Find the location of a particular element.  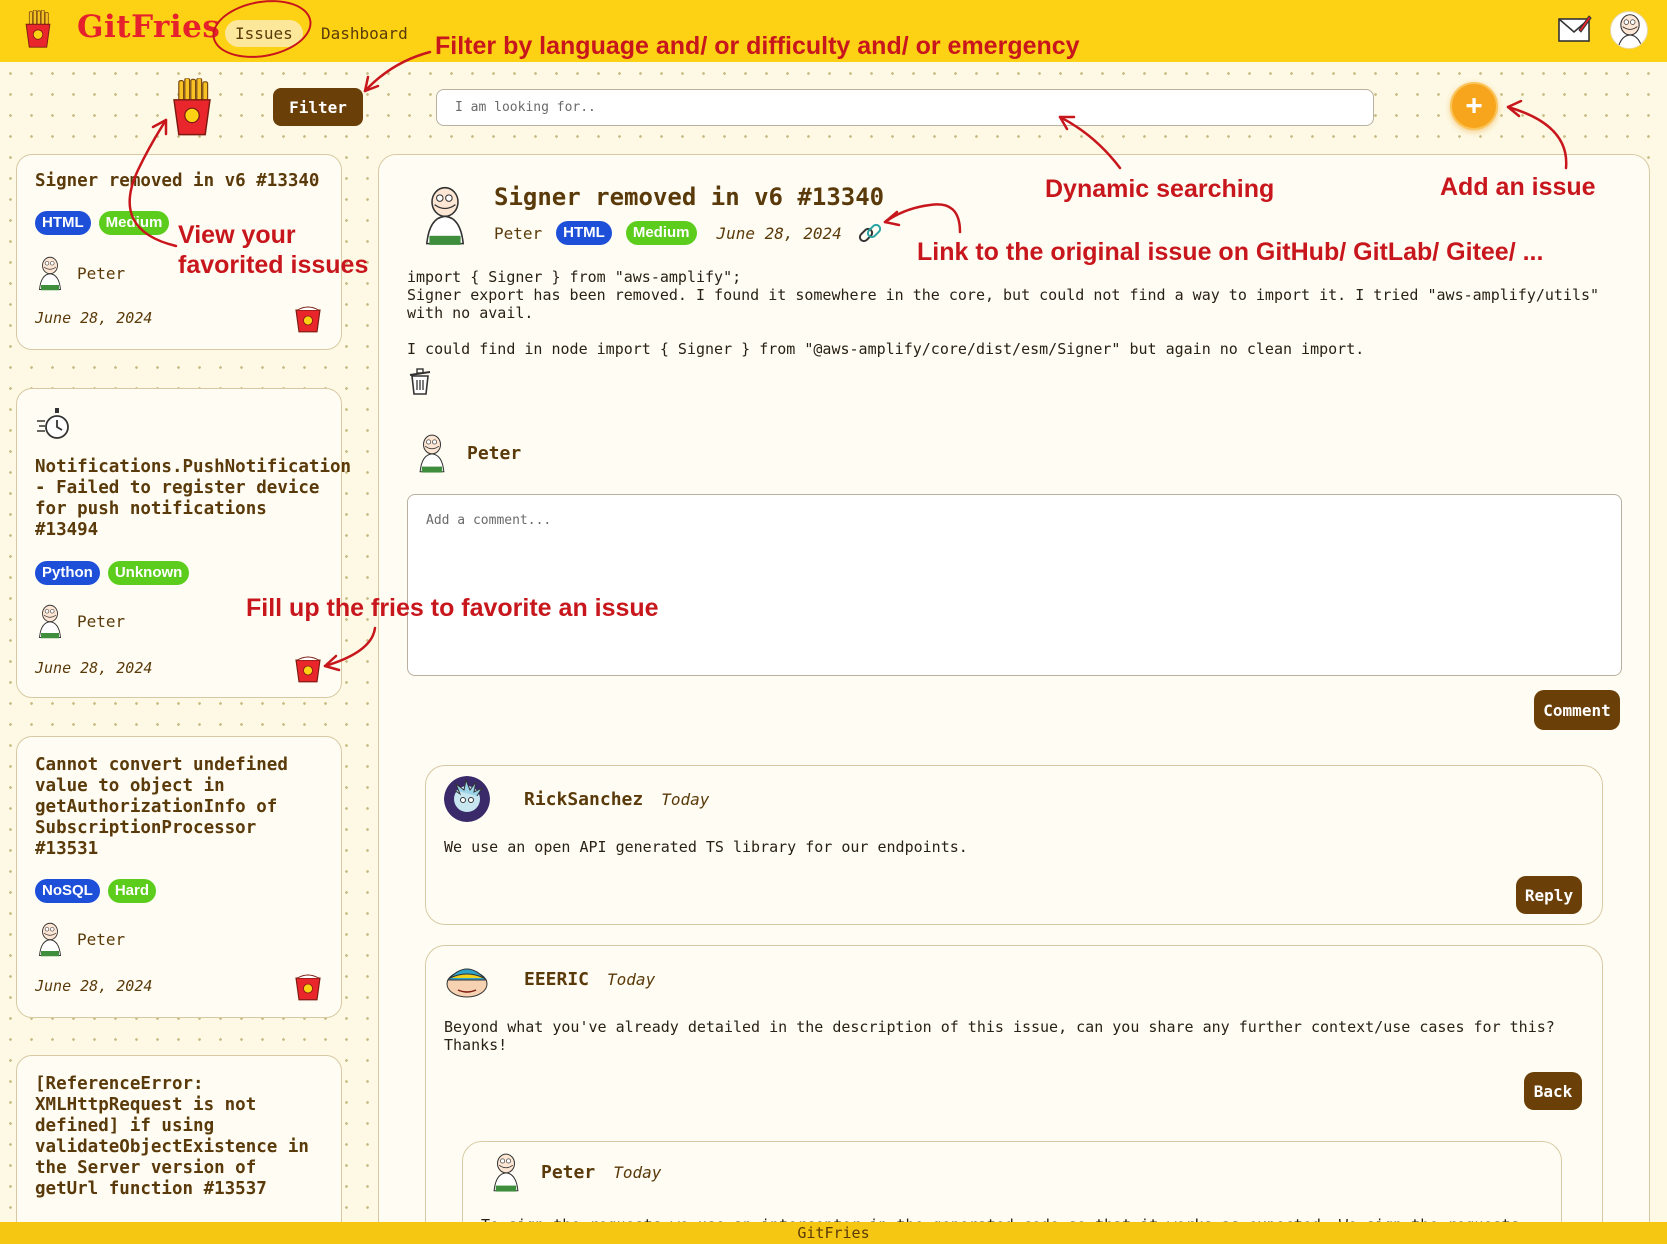

language-tag: NoSQL is located at coordinates (67, 891).